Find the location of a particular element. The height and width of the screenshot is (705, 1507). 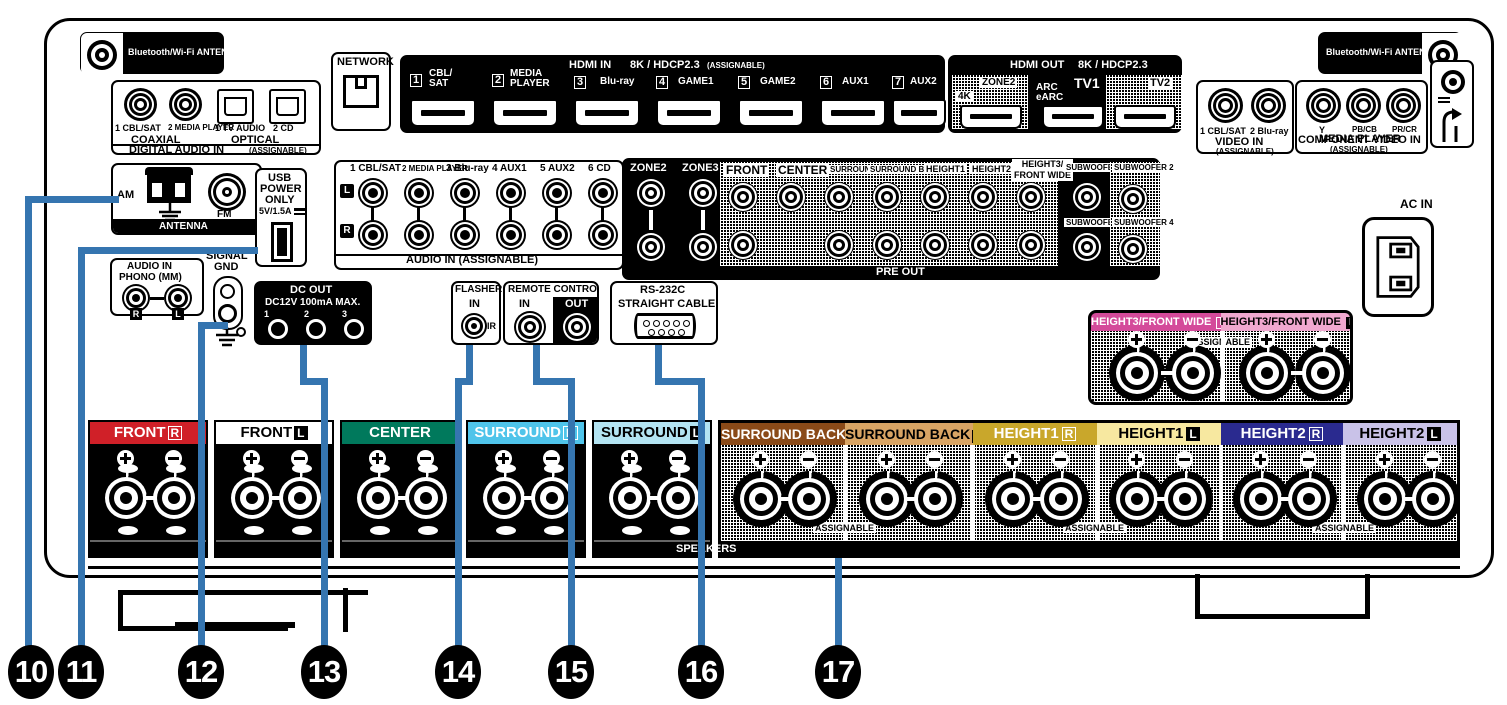

audio-in-label-1: 1 CBL/SAT is located at coordinates (375, 168).